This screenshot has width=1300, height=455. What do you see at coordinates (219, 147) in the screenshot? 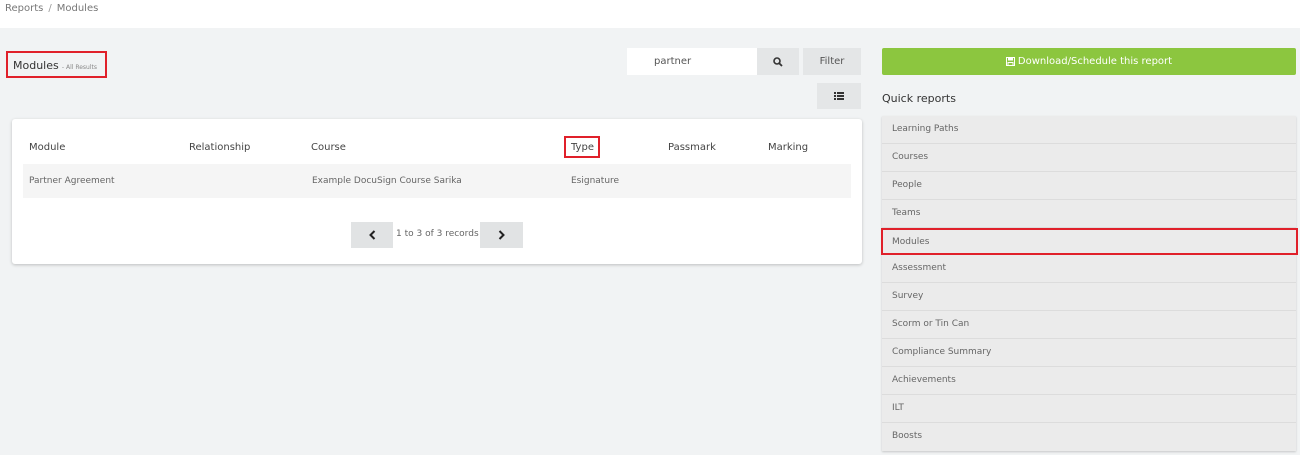
I see `column-header-relationship: Relationship` at bounding box center [219, 147].